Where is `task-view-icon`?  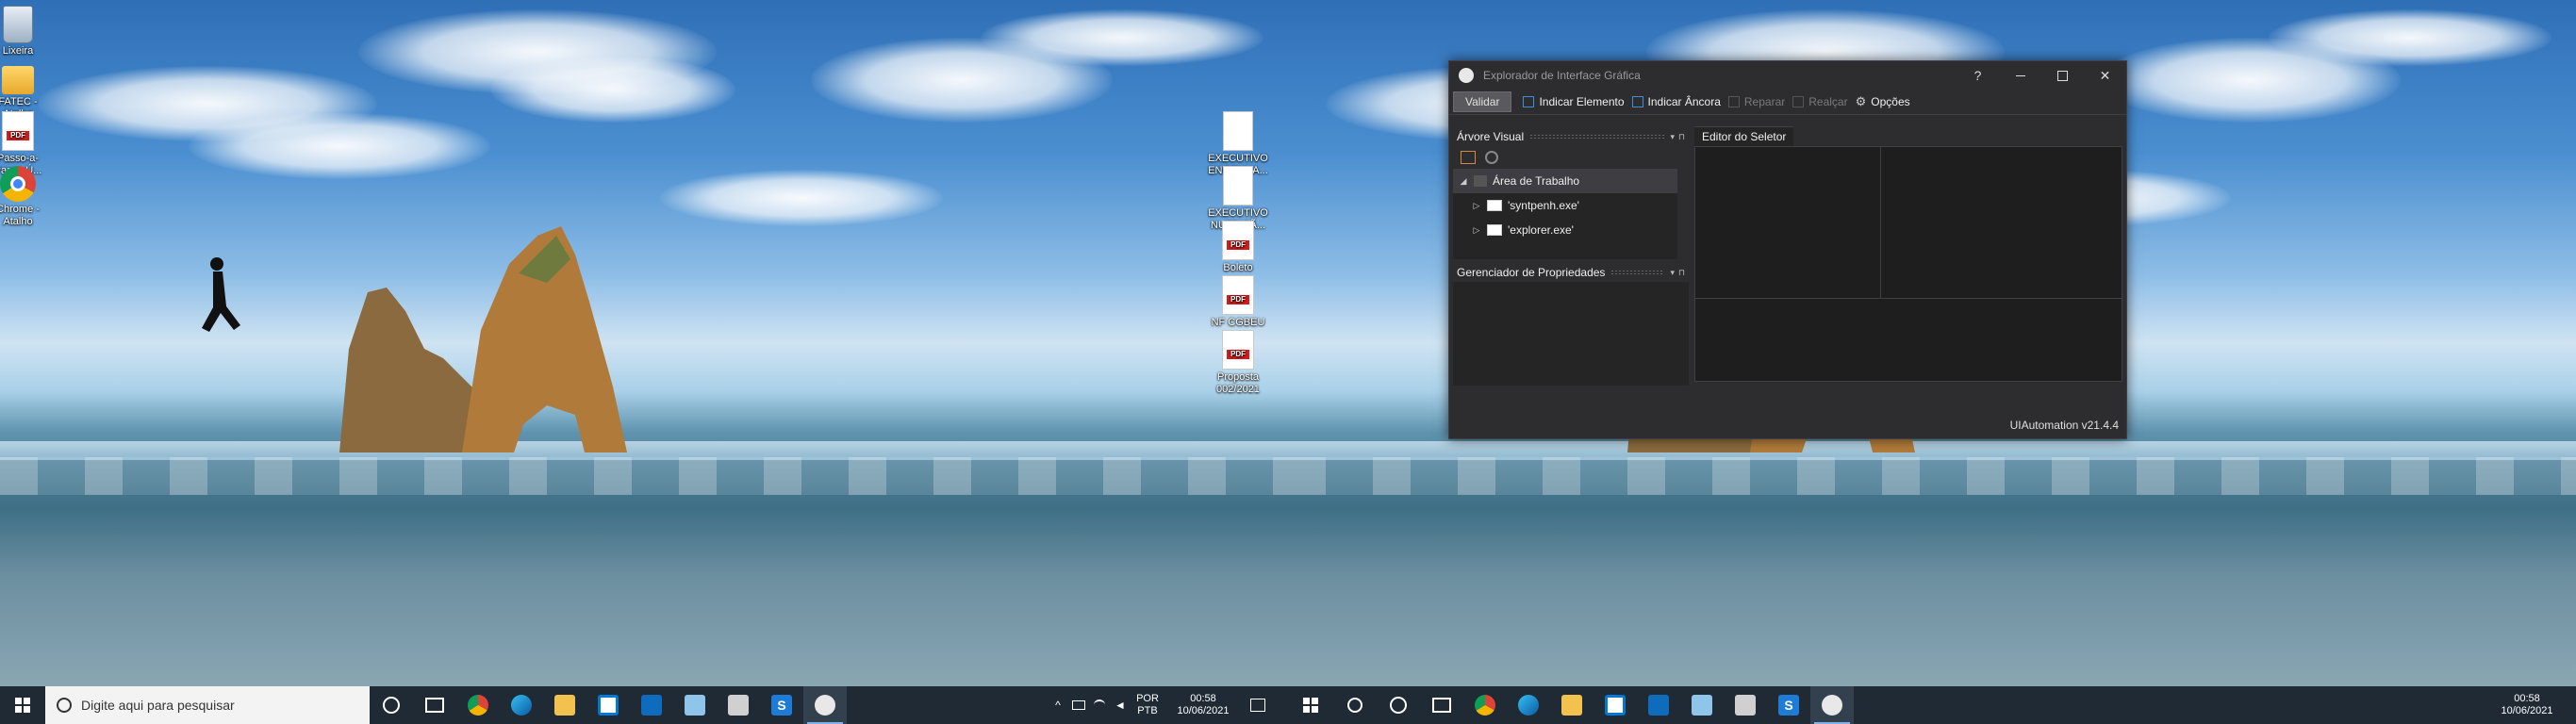 task-view-icon is located at coordinates (434, 705).